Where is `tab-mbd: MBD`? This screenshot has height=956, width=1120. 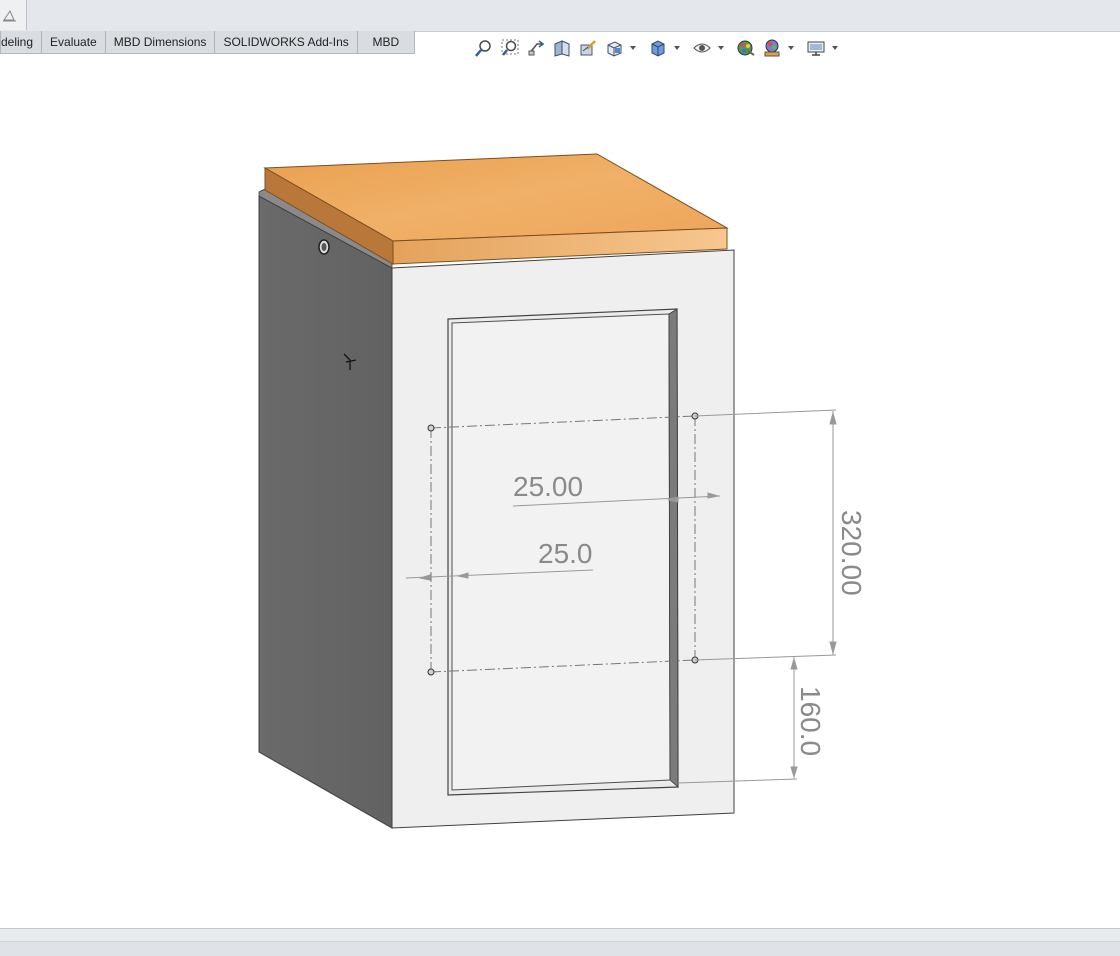
tab-mbd: MBD is located at coordinates (386, 42).